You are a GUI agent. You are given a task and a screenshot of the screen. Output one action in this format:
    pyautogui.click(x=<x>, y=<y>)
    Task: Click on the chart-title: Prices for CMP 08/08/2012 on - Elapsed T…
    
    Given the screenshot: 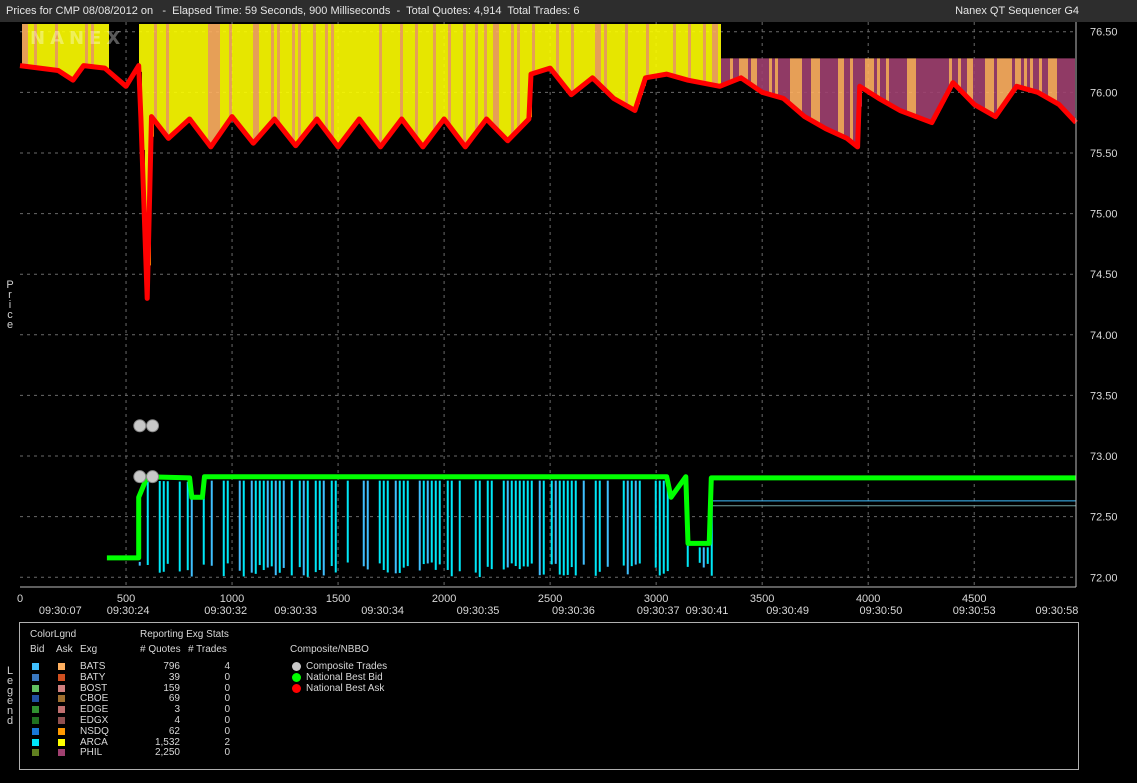 What is the action you would take?
    pyautogui.click(x=293, y=11)
    